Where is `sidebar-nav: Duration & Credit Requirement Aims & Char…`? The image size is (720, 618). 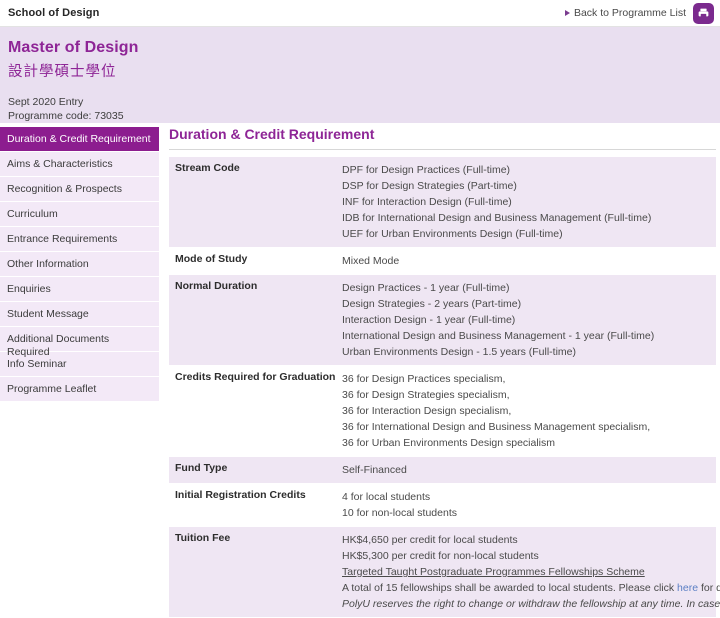
sidebar-nav: Duration & Credit Requirement Aims & Char… is located at coordinates (79, 262).